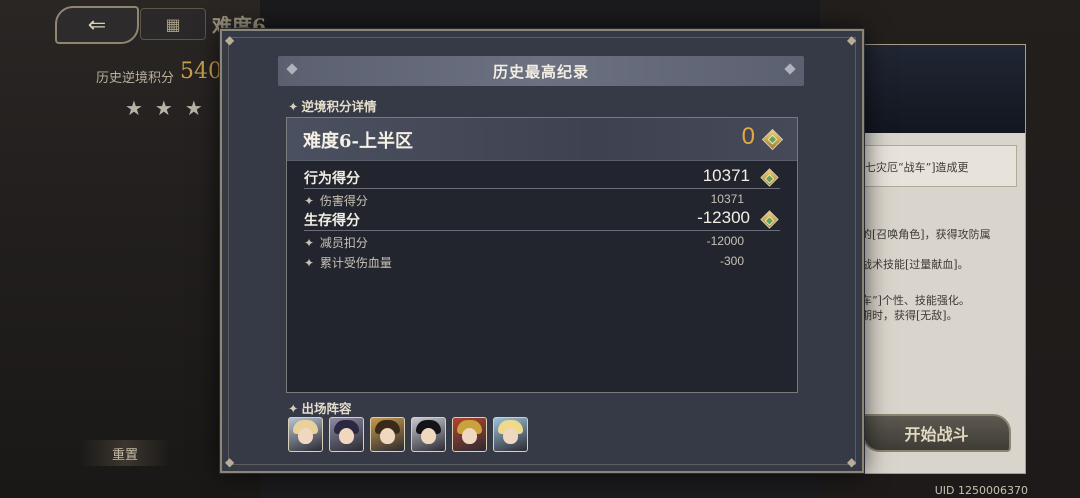 The width and height of the screenshot is (1080, 498). I want to click on grid-menu-icon: ▦, so click(173, 24).